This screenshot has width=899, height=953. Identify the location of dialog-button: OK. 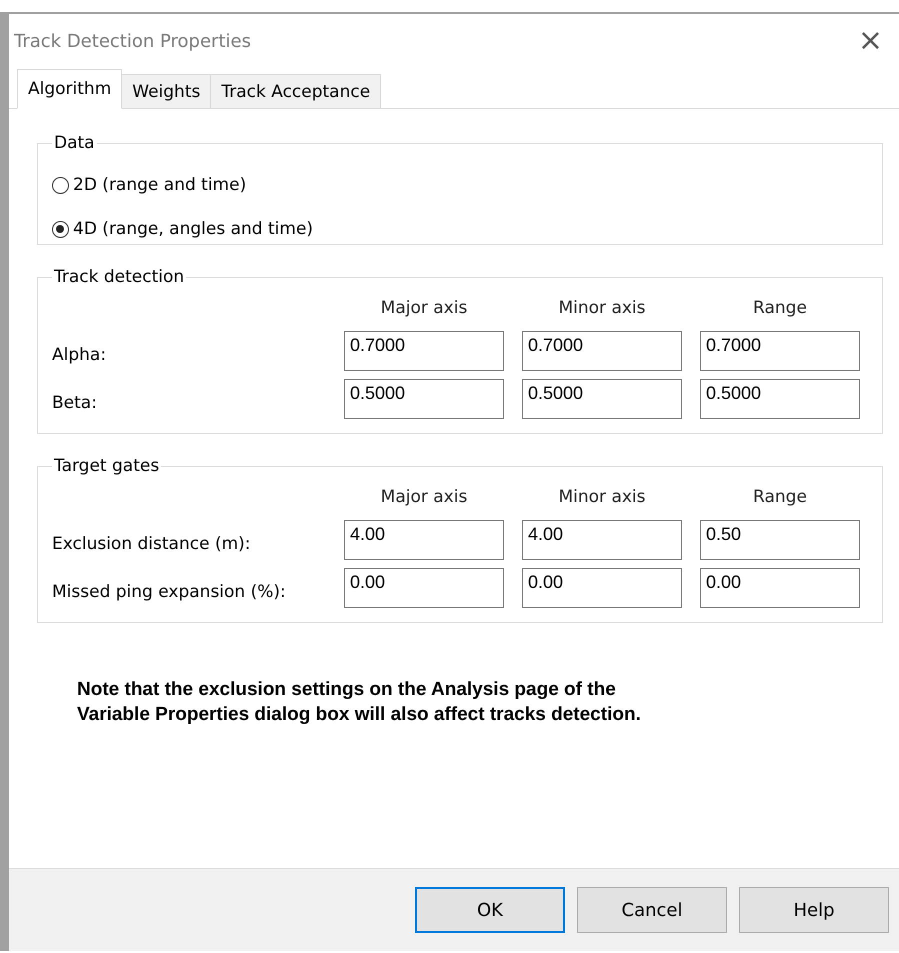
(490, 910).